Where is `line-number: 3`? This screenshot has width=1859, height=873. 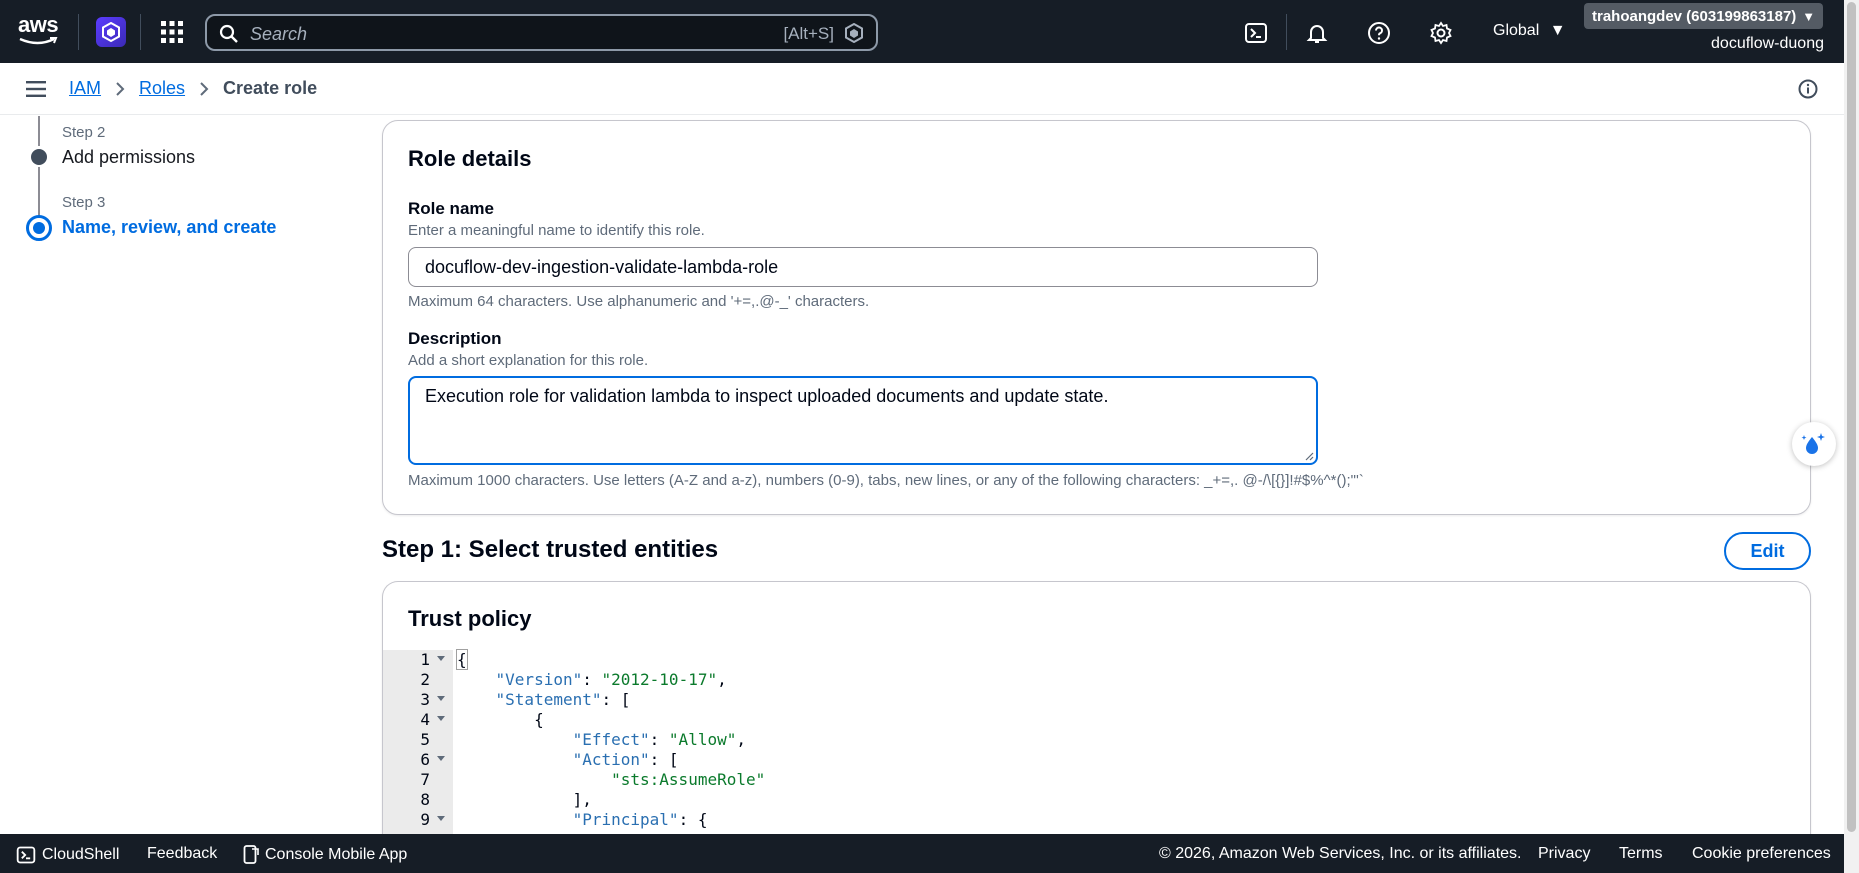
line-number: 3 is located at coordinates (425, 699).